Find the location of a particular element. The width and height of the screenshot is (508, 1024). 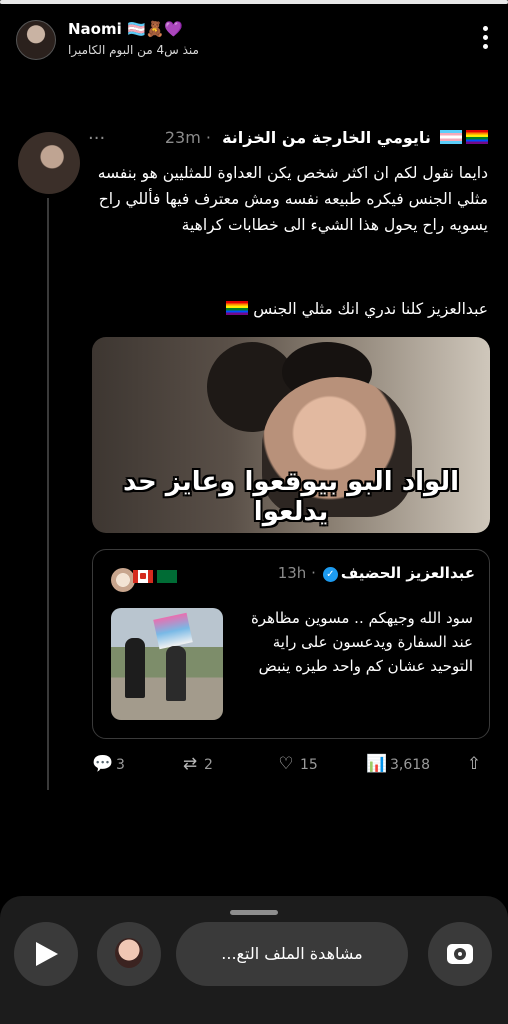

tweet-header: نايومي الخارجة من الخزانة · 23m ··· is located at coordinates (288, 140).